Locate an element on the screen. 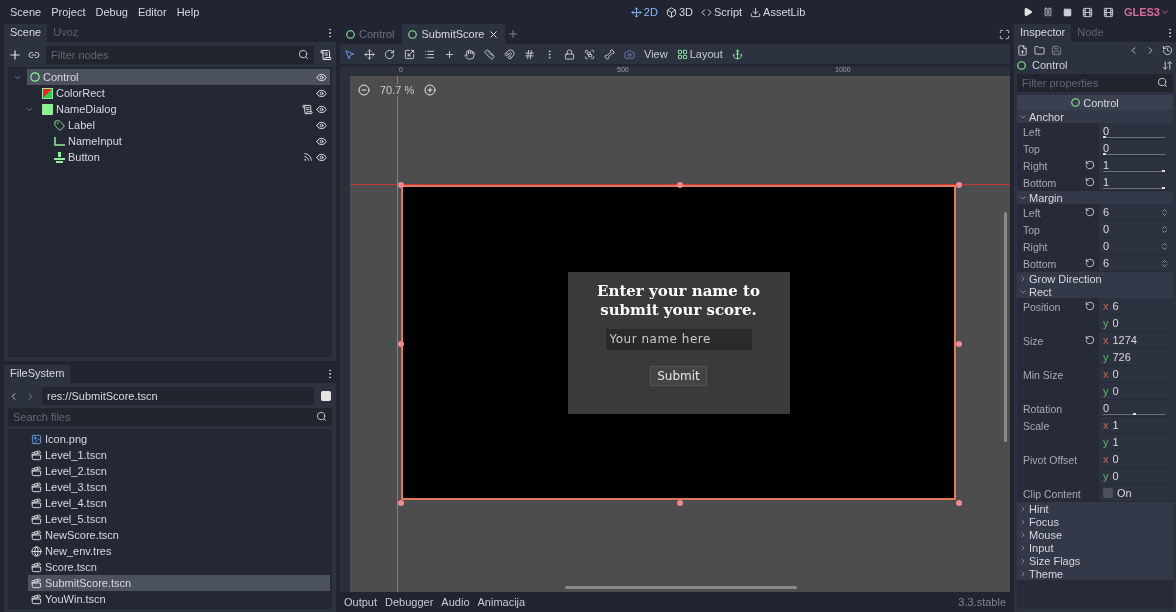 The width and height of the screenshot is (1176, 612). dock-tab: Scene is located at coordinates (26, 33).